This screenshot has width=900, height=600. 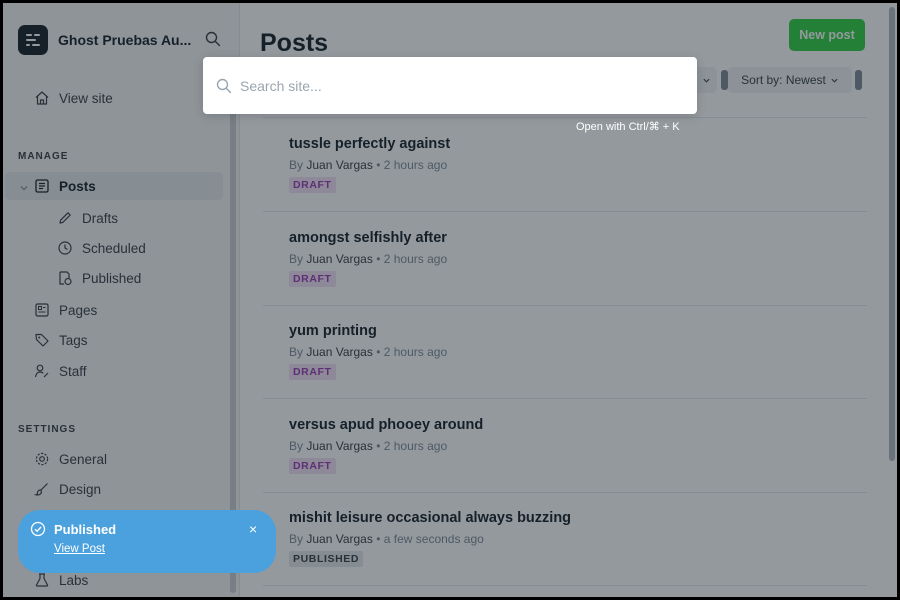 I want to click on toast-title: Published, so click(x=85, y=529).